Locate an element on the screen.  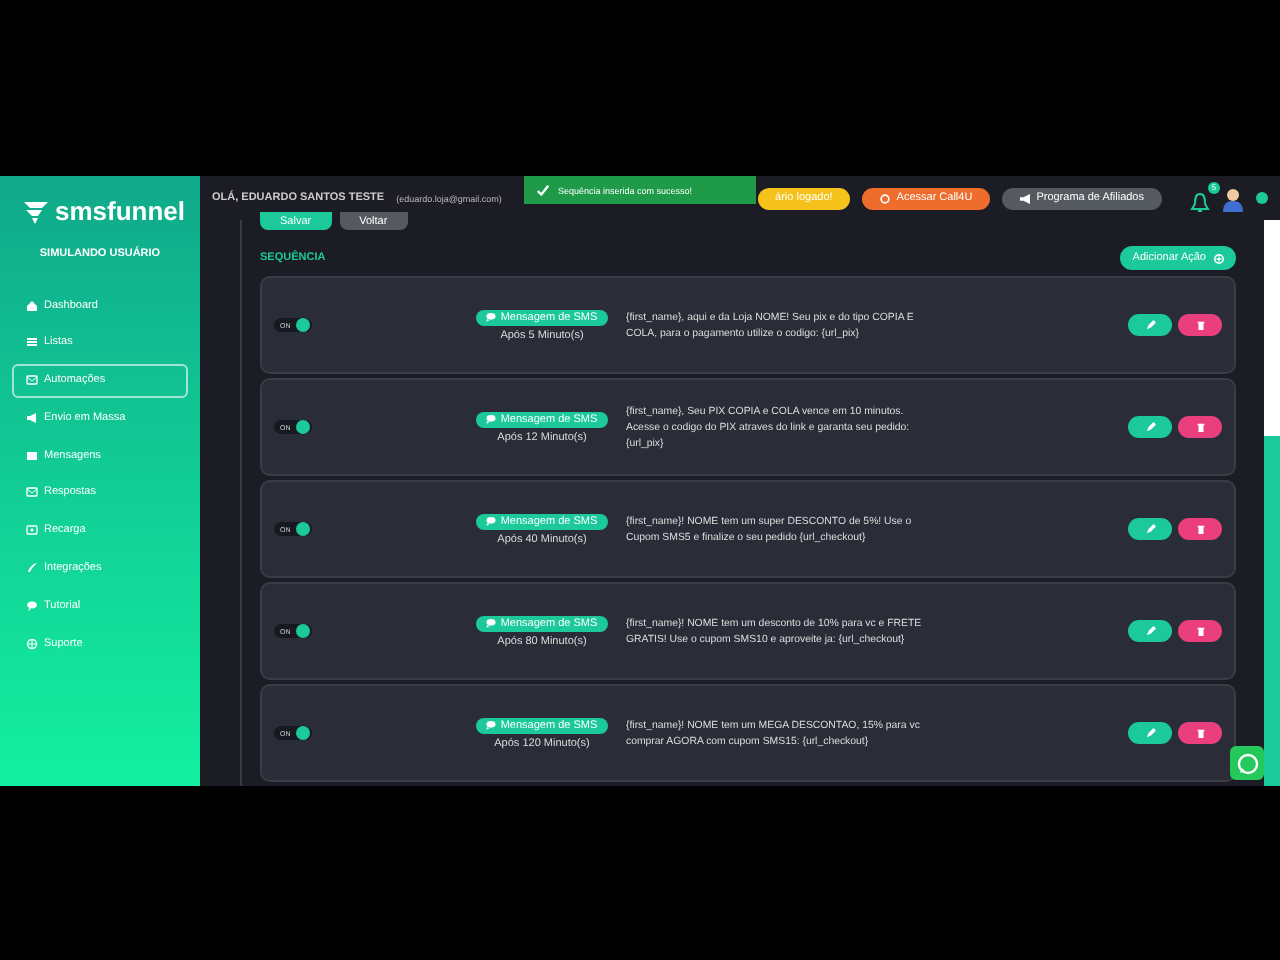
list-icon is located at coordinates (32, 342).